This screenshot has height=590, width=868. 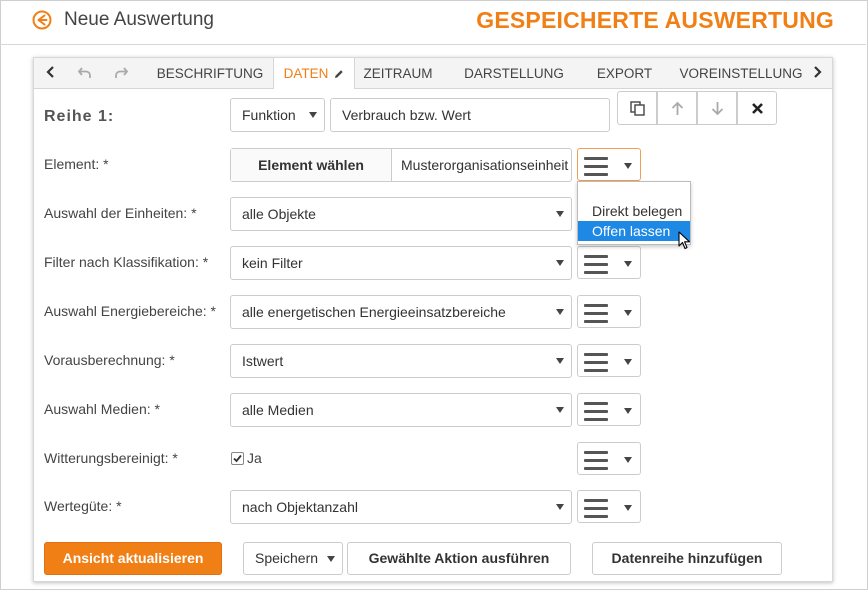 What do you see at coordinates (609, 360) in the screenshot?
I see `voraus-options-button` at bounding box center [609, 360].